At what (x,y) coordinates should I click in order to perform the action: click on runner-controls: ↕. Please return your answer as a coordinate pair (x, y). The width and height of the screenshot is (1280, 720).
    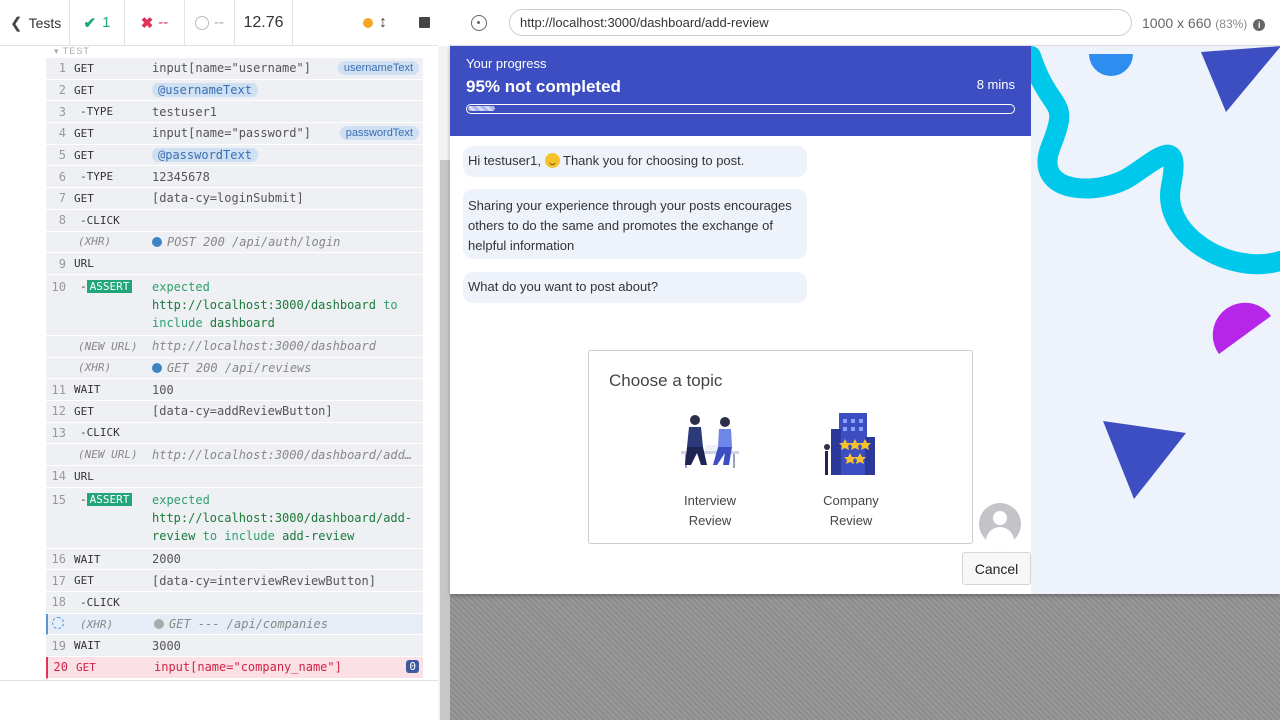
    Looking at the image, I should click on (365, 23).